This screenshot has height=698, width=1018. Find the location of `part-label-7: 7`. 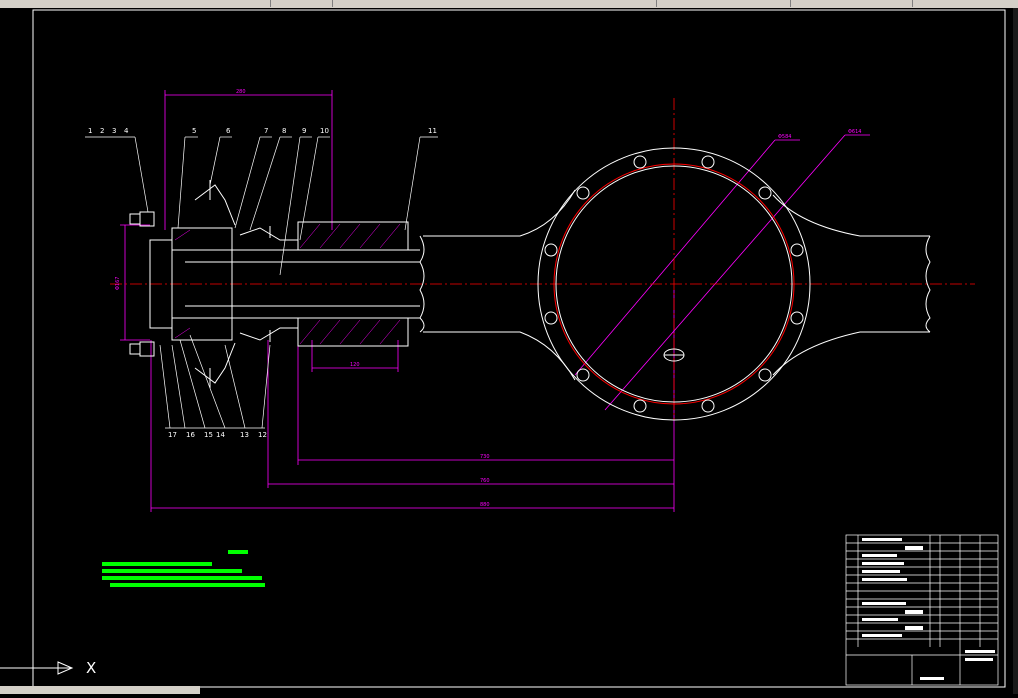

part-label-7: 7 is located at coordinates (266, 131).